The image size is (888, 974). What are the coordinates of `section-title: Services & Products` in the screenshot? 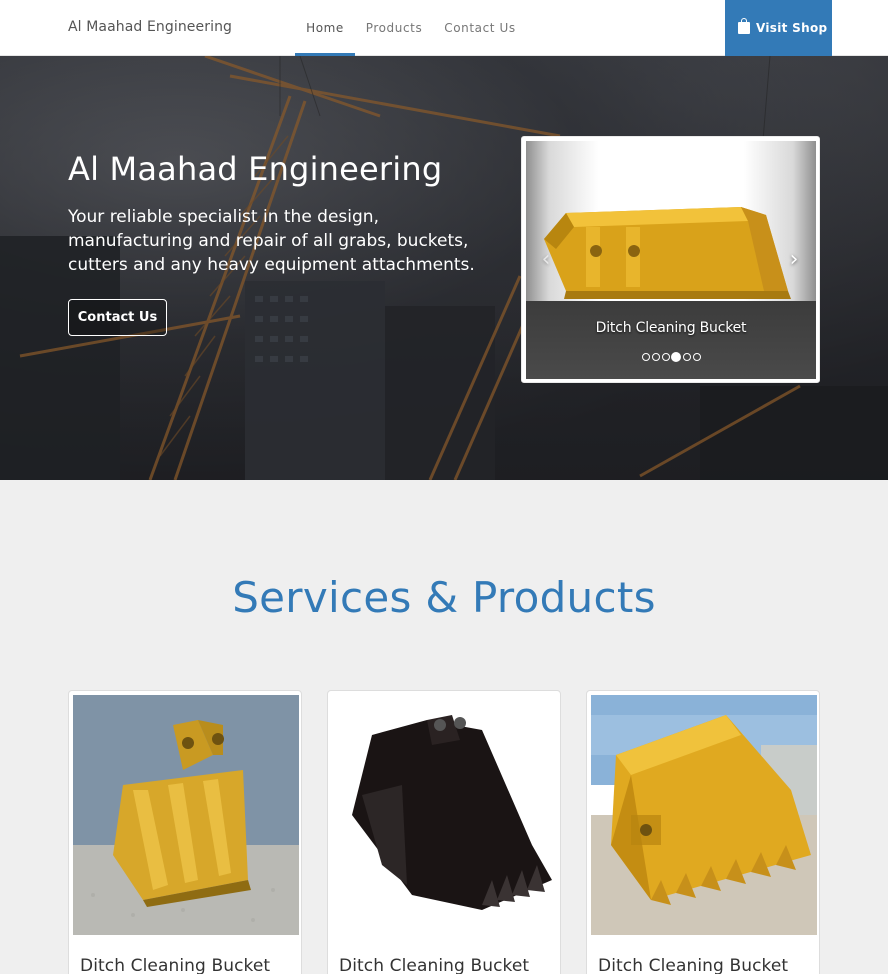 It's located at (444, 597).